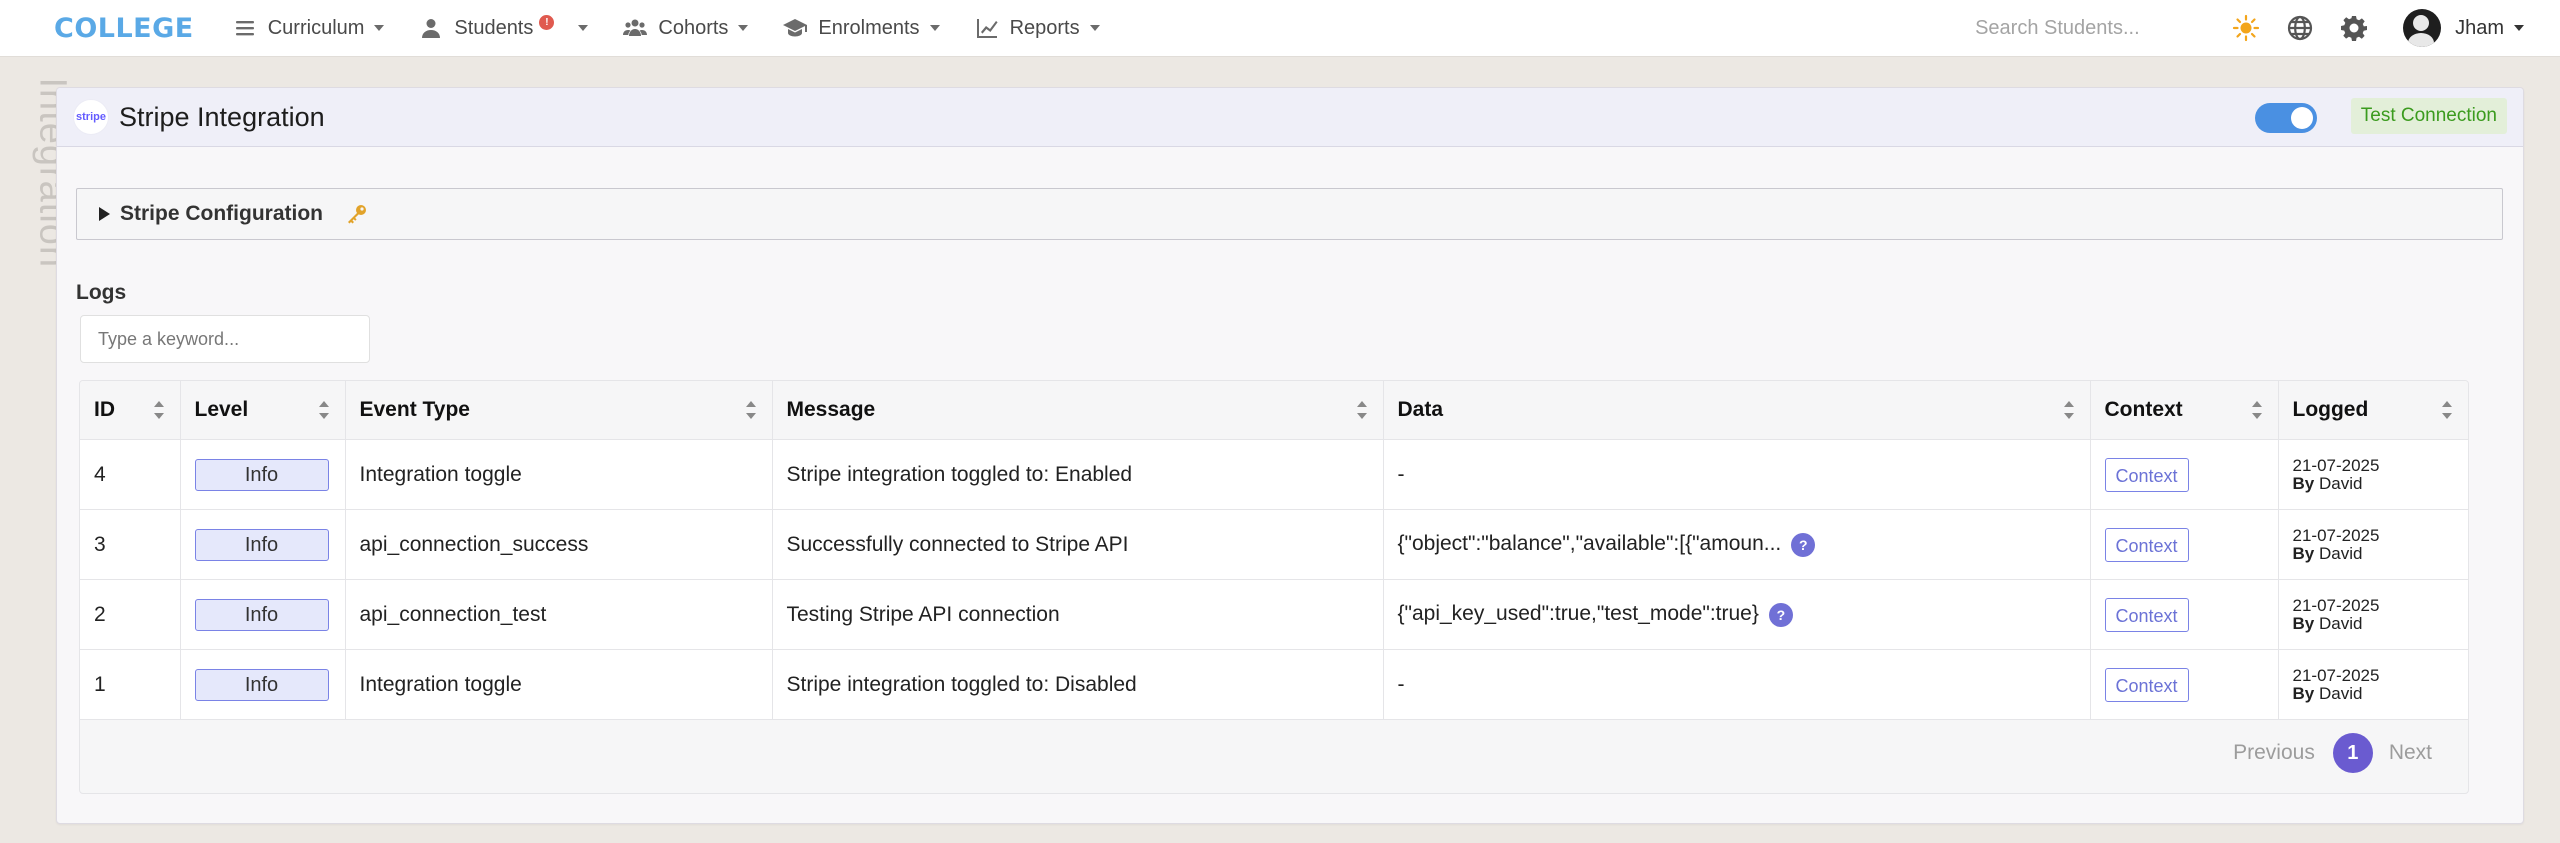 This screenshot has width=2560, height=843. What do you see at coordinates (831, 409) in the screenshot?
I see `col-header-label: Message` at bounding box center [831, 409].